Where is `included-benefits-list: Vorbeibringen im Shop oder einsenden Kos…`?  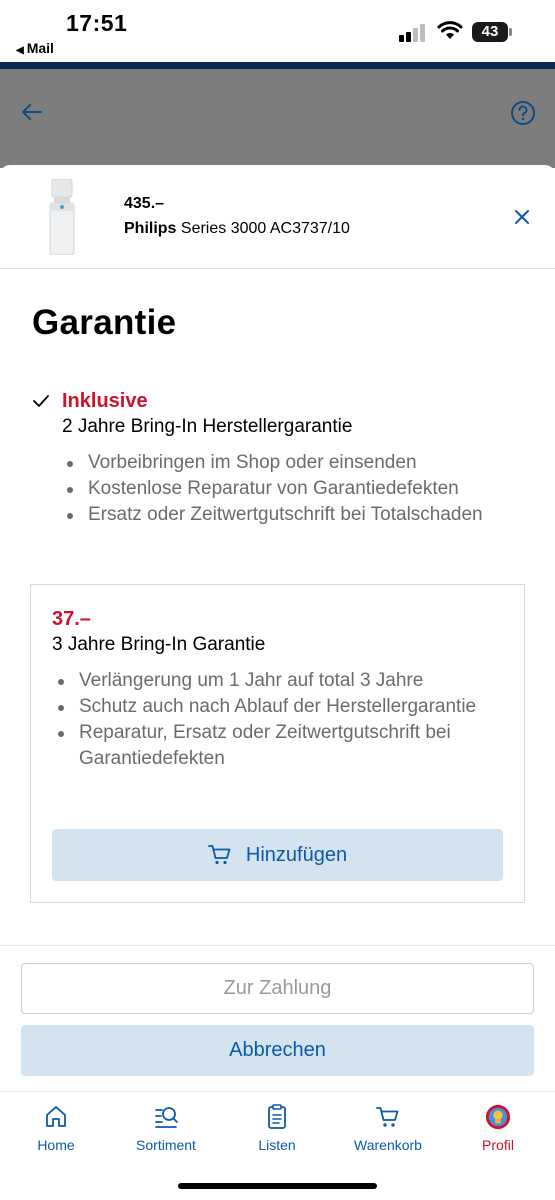
included-benefits-list: Vorbeibringen im Shop oder einsenden Kos… is located at coordinates (297, 489).